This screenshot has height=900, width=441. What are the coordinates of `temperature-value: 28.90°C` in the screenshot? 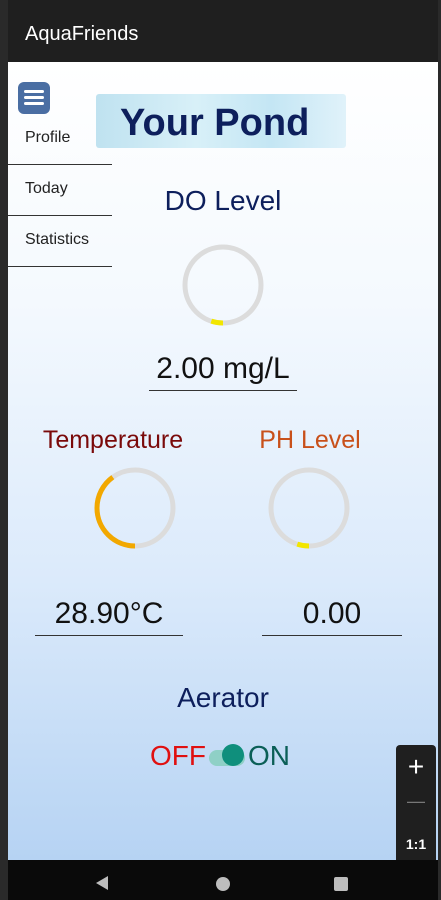 It's located at (109, 616).